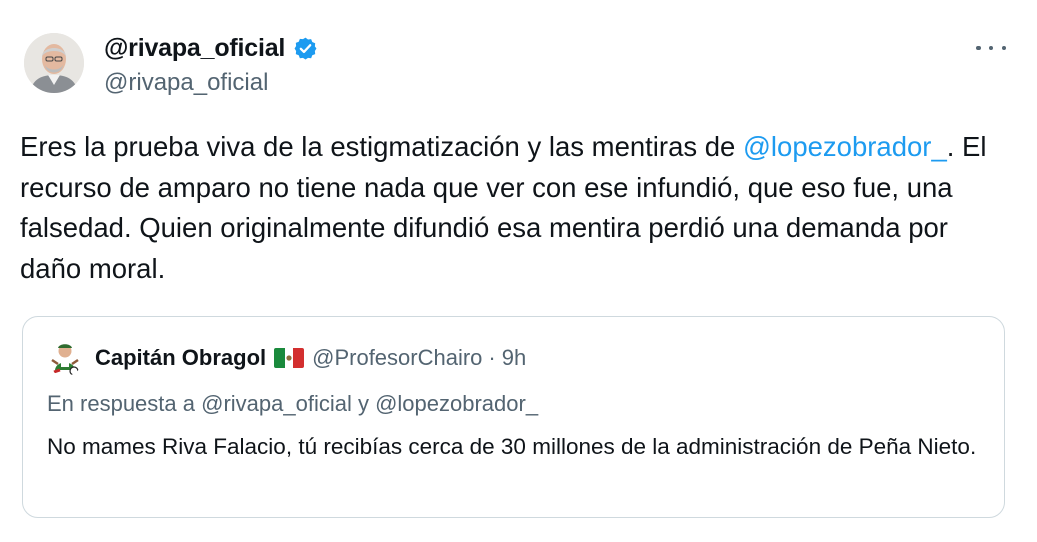 The height and width of the screenshot is (542, 1037). I want to click on reply-mention-lopezobrador: @lopezobrador_, so click(456, 403).